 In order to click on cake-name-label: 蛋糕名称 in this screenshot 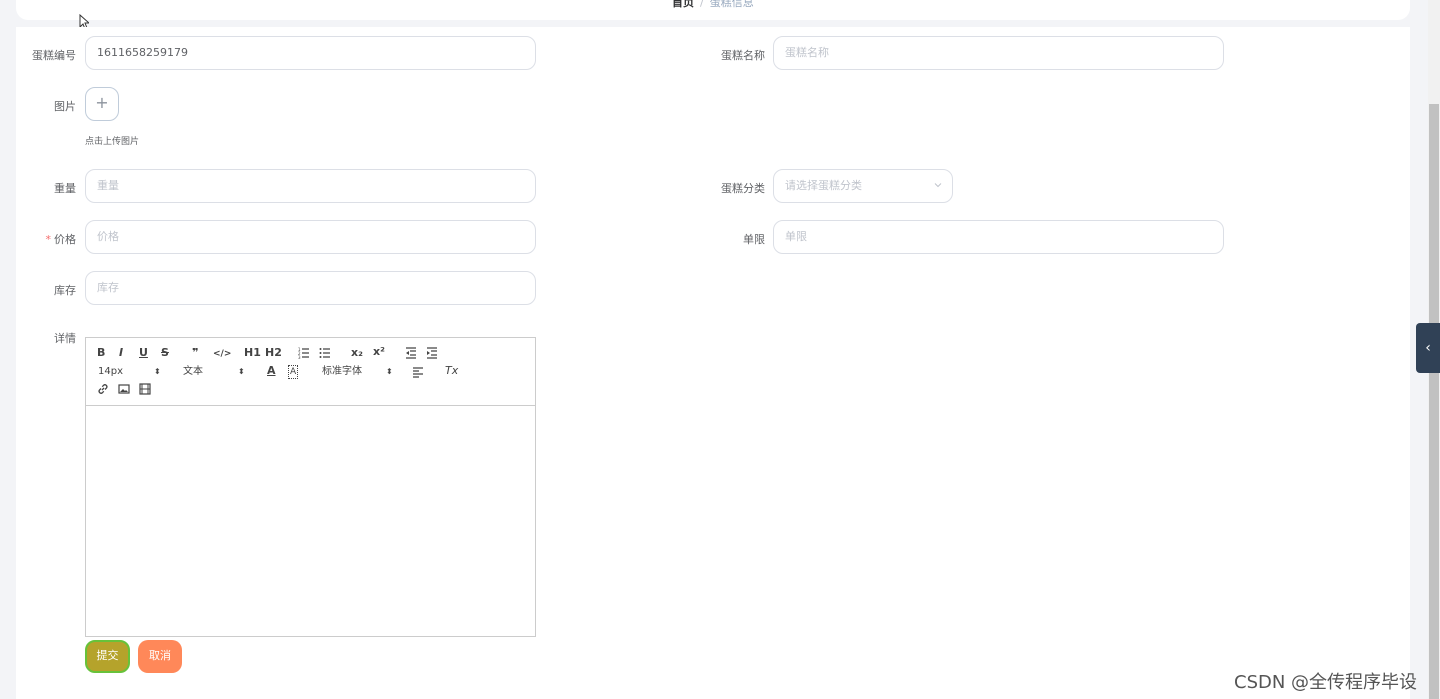, I will do `click(743, 55)`.